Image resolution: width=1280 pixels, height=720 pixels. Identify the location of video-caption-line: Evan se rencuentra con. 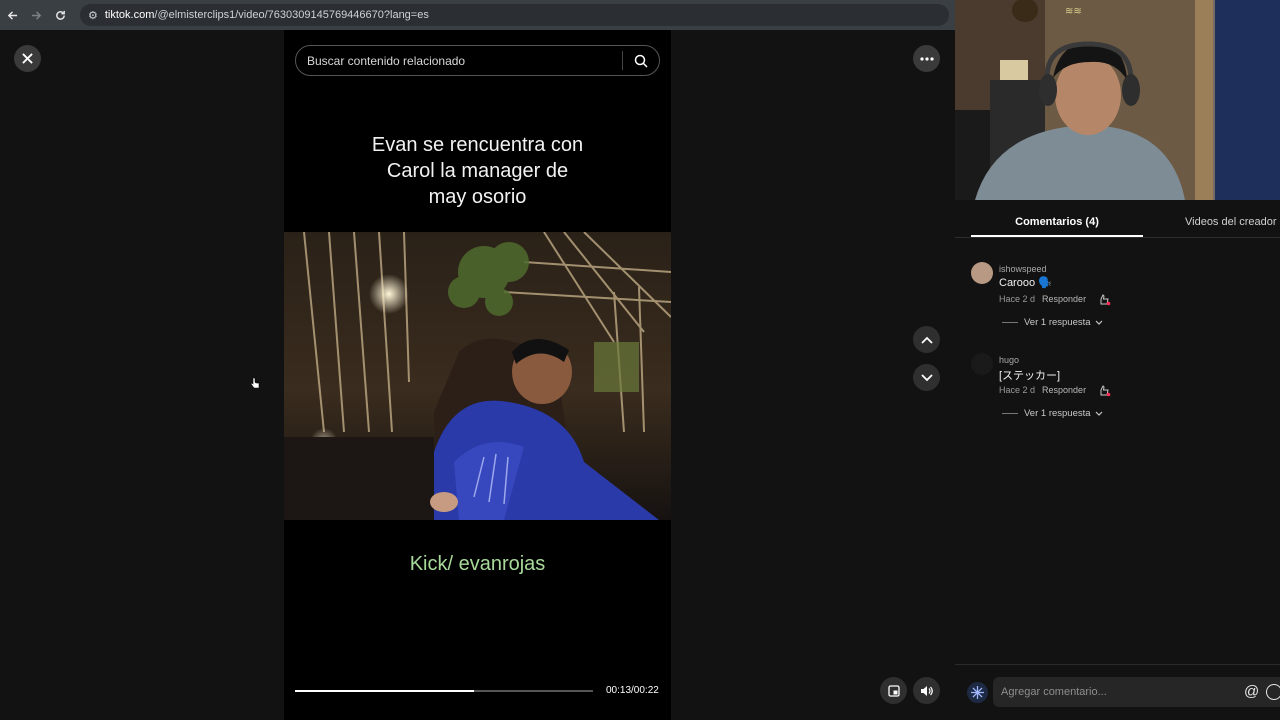
(477, 145).